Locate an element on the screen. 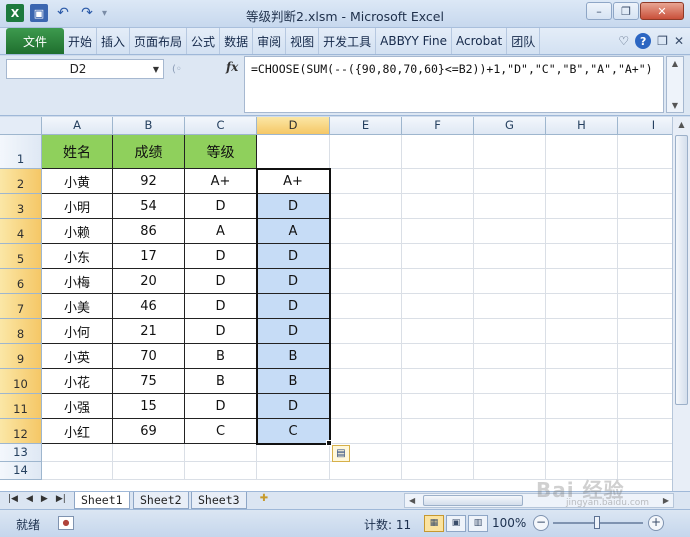 The width and height of the screenshot is (690, 537). header-cell-a1: 姓名 is located at coordinates (77, 152).